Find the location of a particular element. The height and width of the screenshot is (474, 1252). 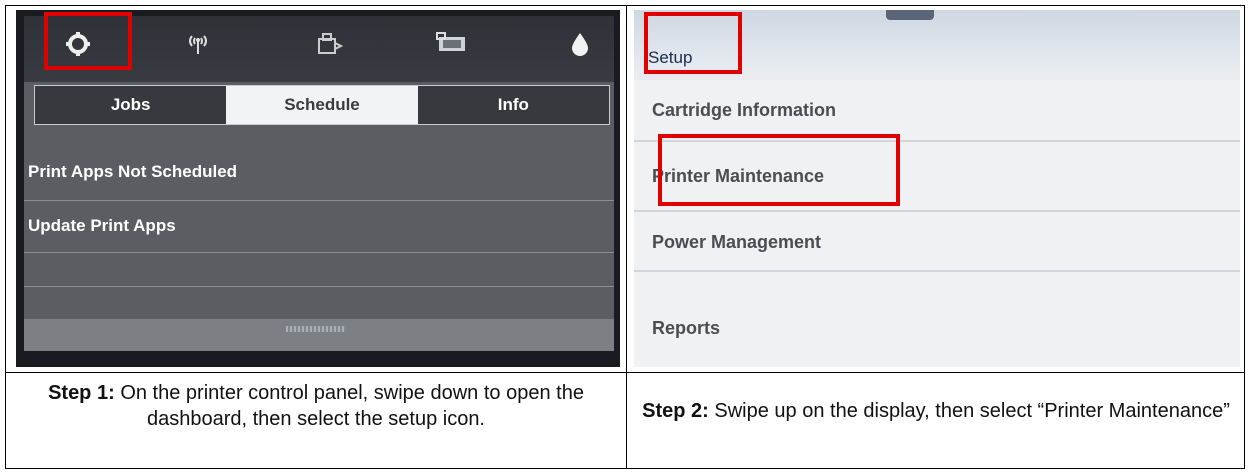

ink-drop-icon is located at coordinates (580, 44).